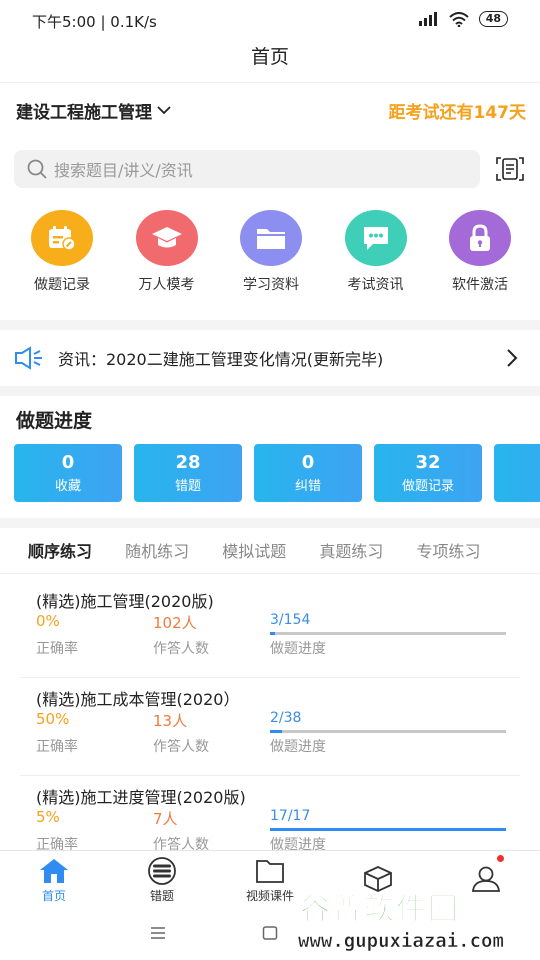  I want to click on paper-people: 13人, so click(170, 721).